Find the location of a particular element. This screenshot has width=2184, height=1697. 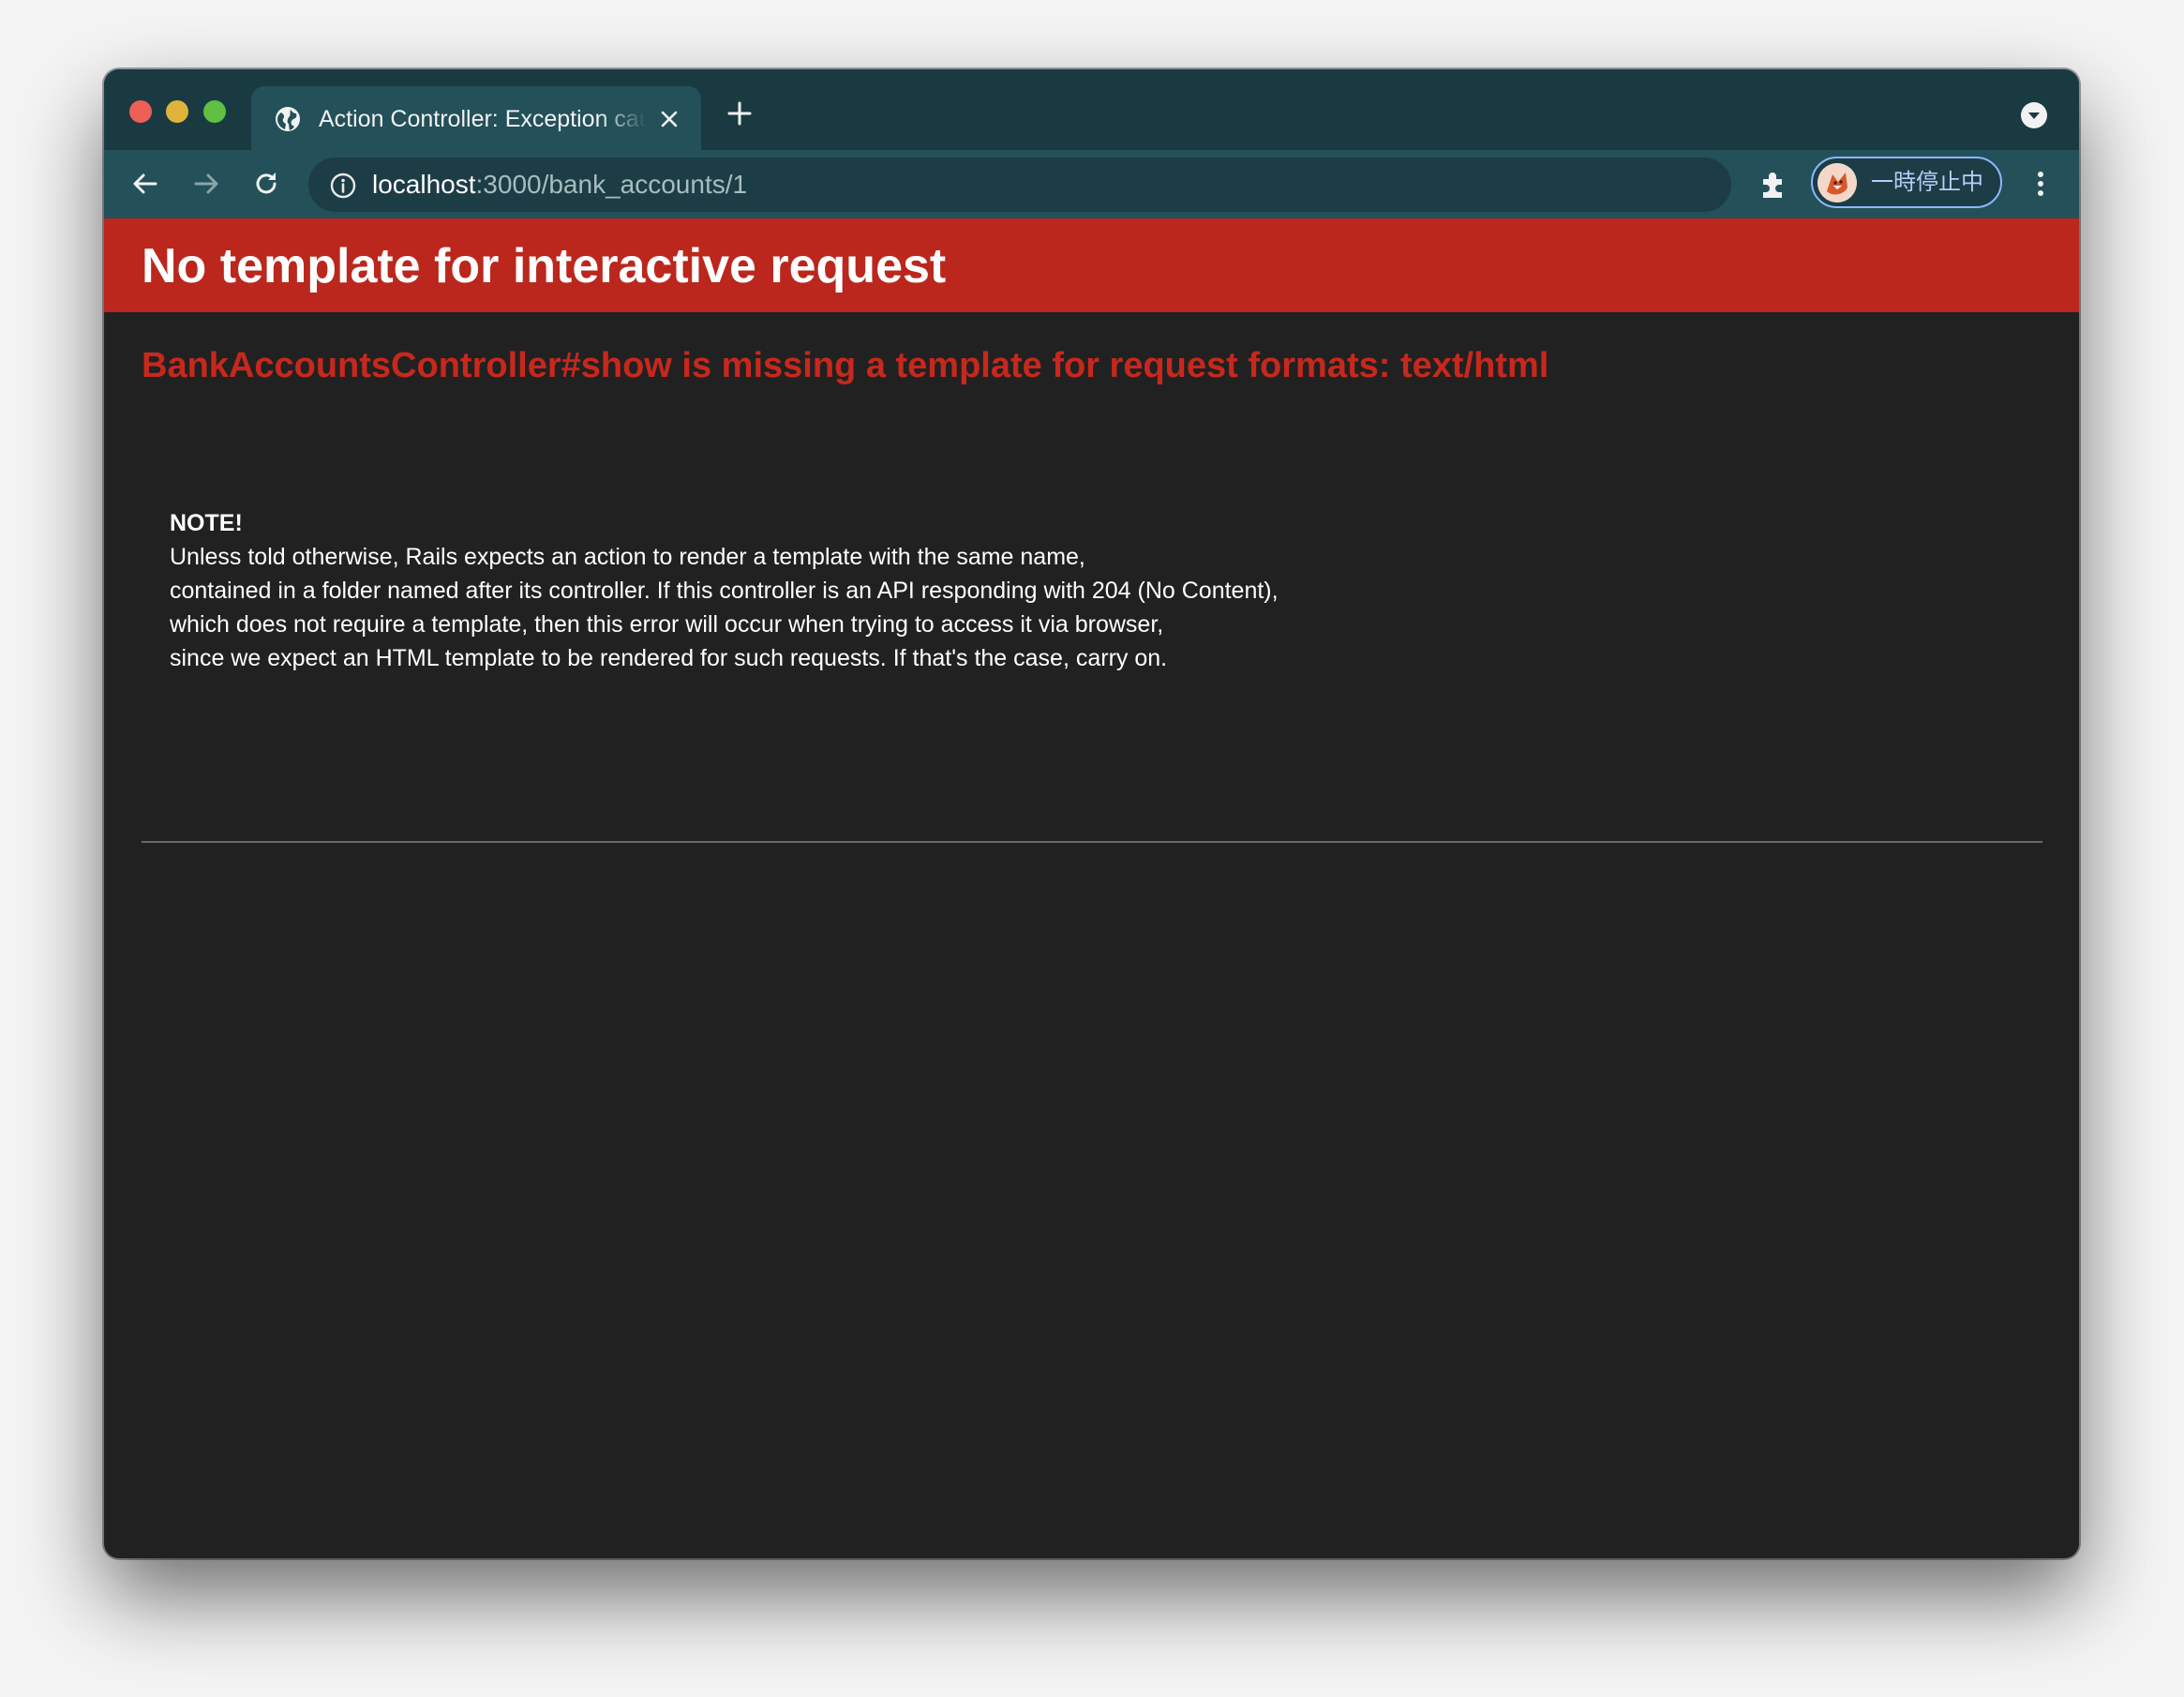

active-tab: Action Controller: Exception caught is located at coordinates (476, 118).